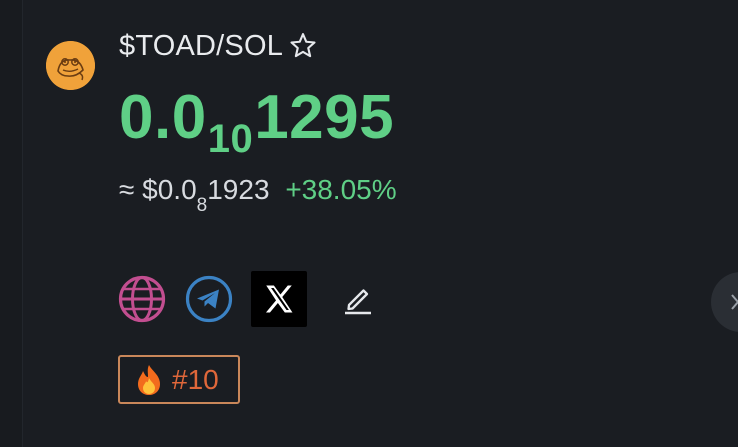  I want to click on usd-price-row: ≈ $0.081923 +38.05%, so click(258, 193).